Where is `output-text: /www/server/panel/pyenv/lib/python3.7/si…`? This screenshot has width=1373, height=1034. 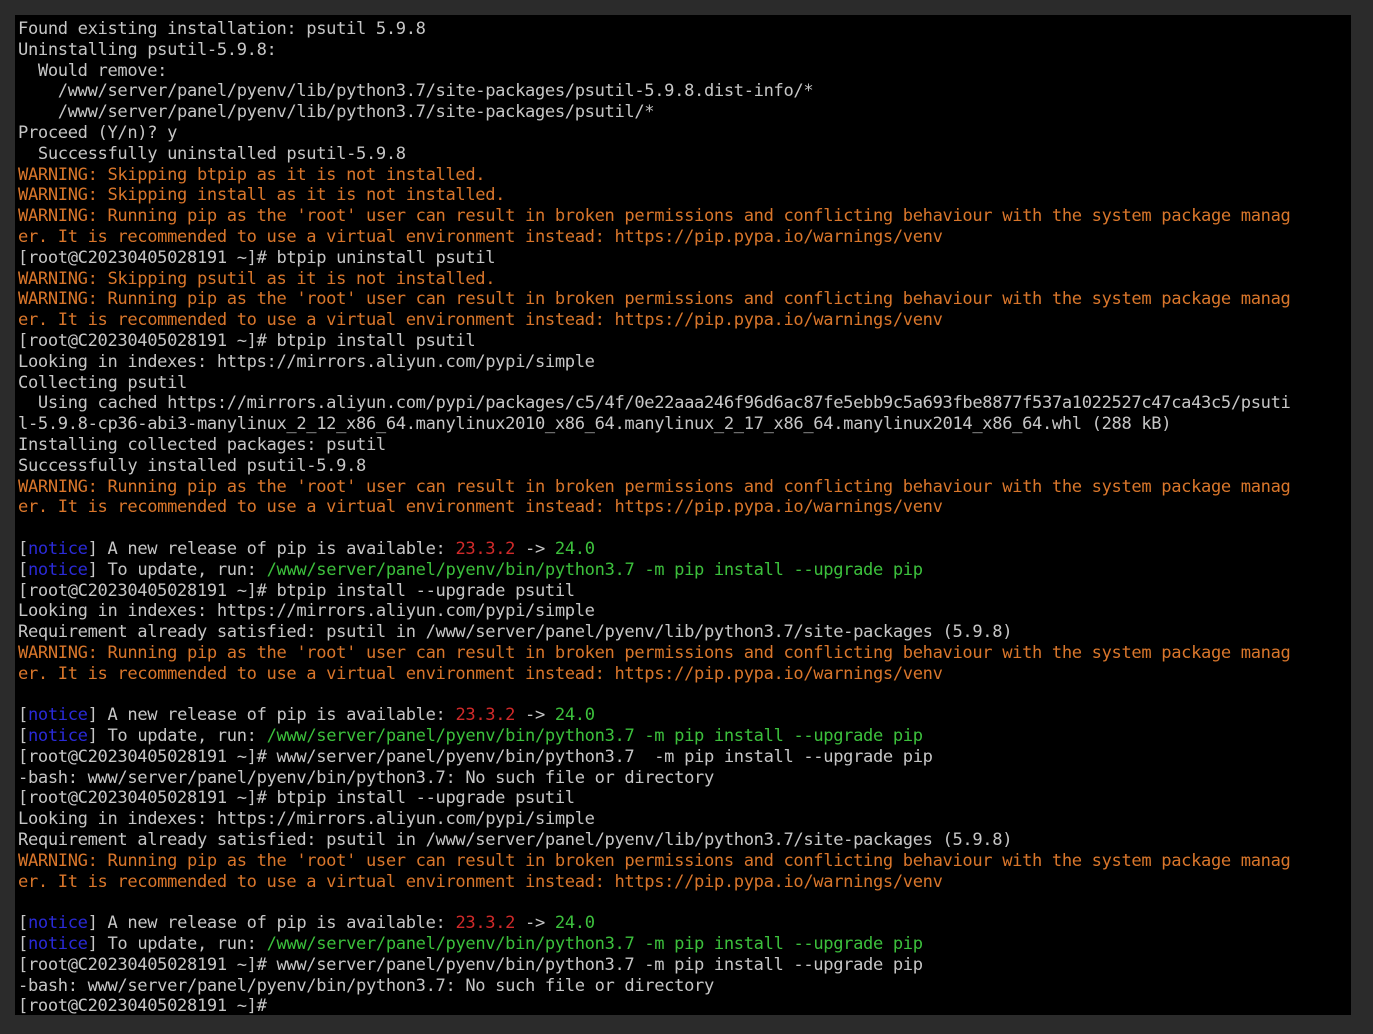 output-text: /www/server/panel/pyenv/lib/python3.7/si… is located at coordinates (336, 112).